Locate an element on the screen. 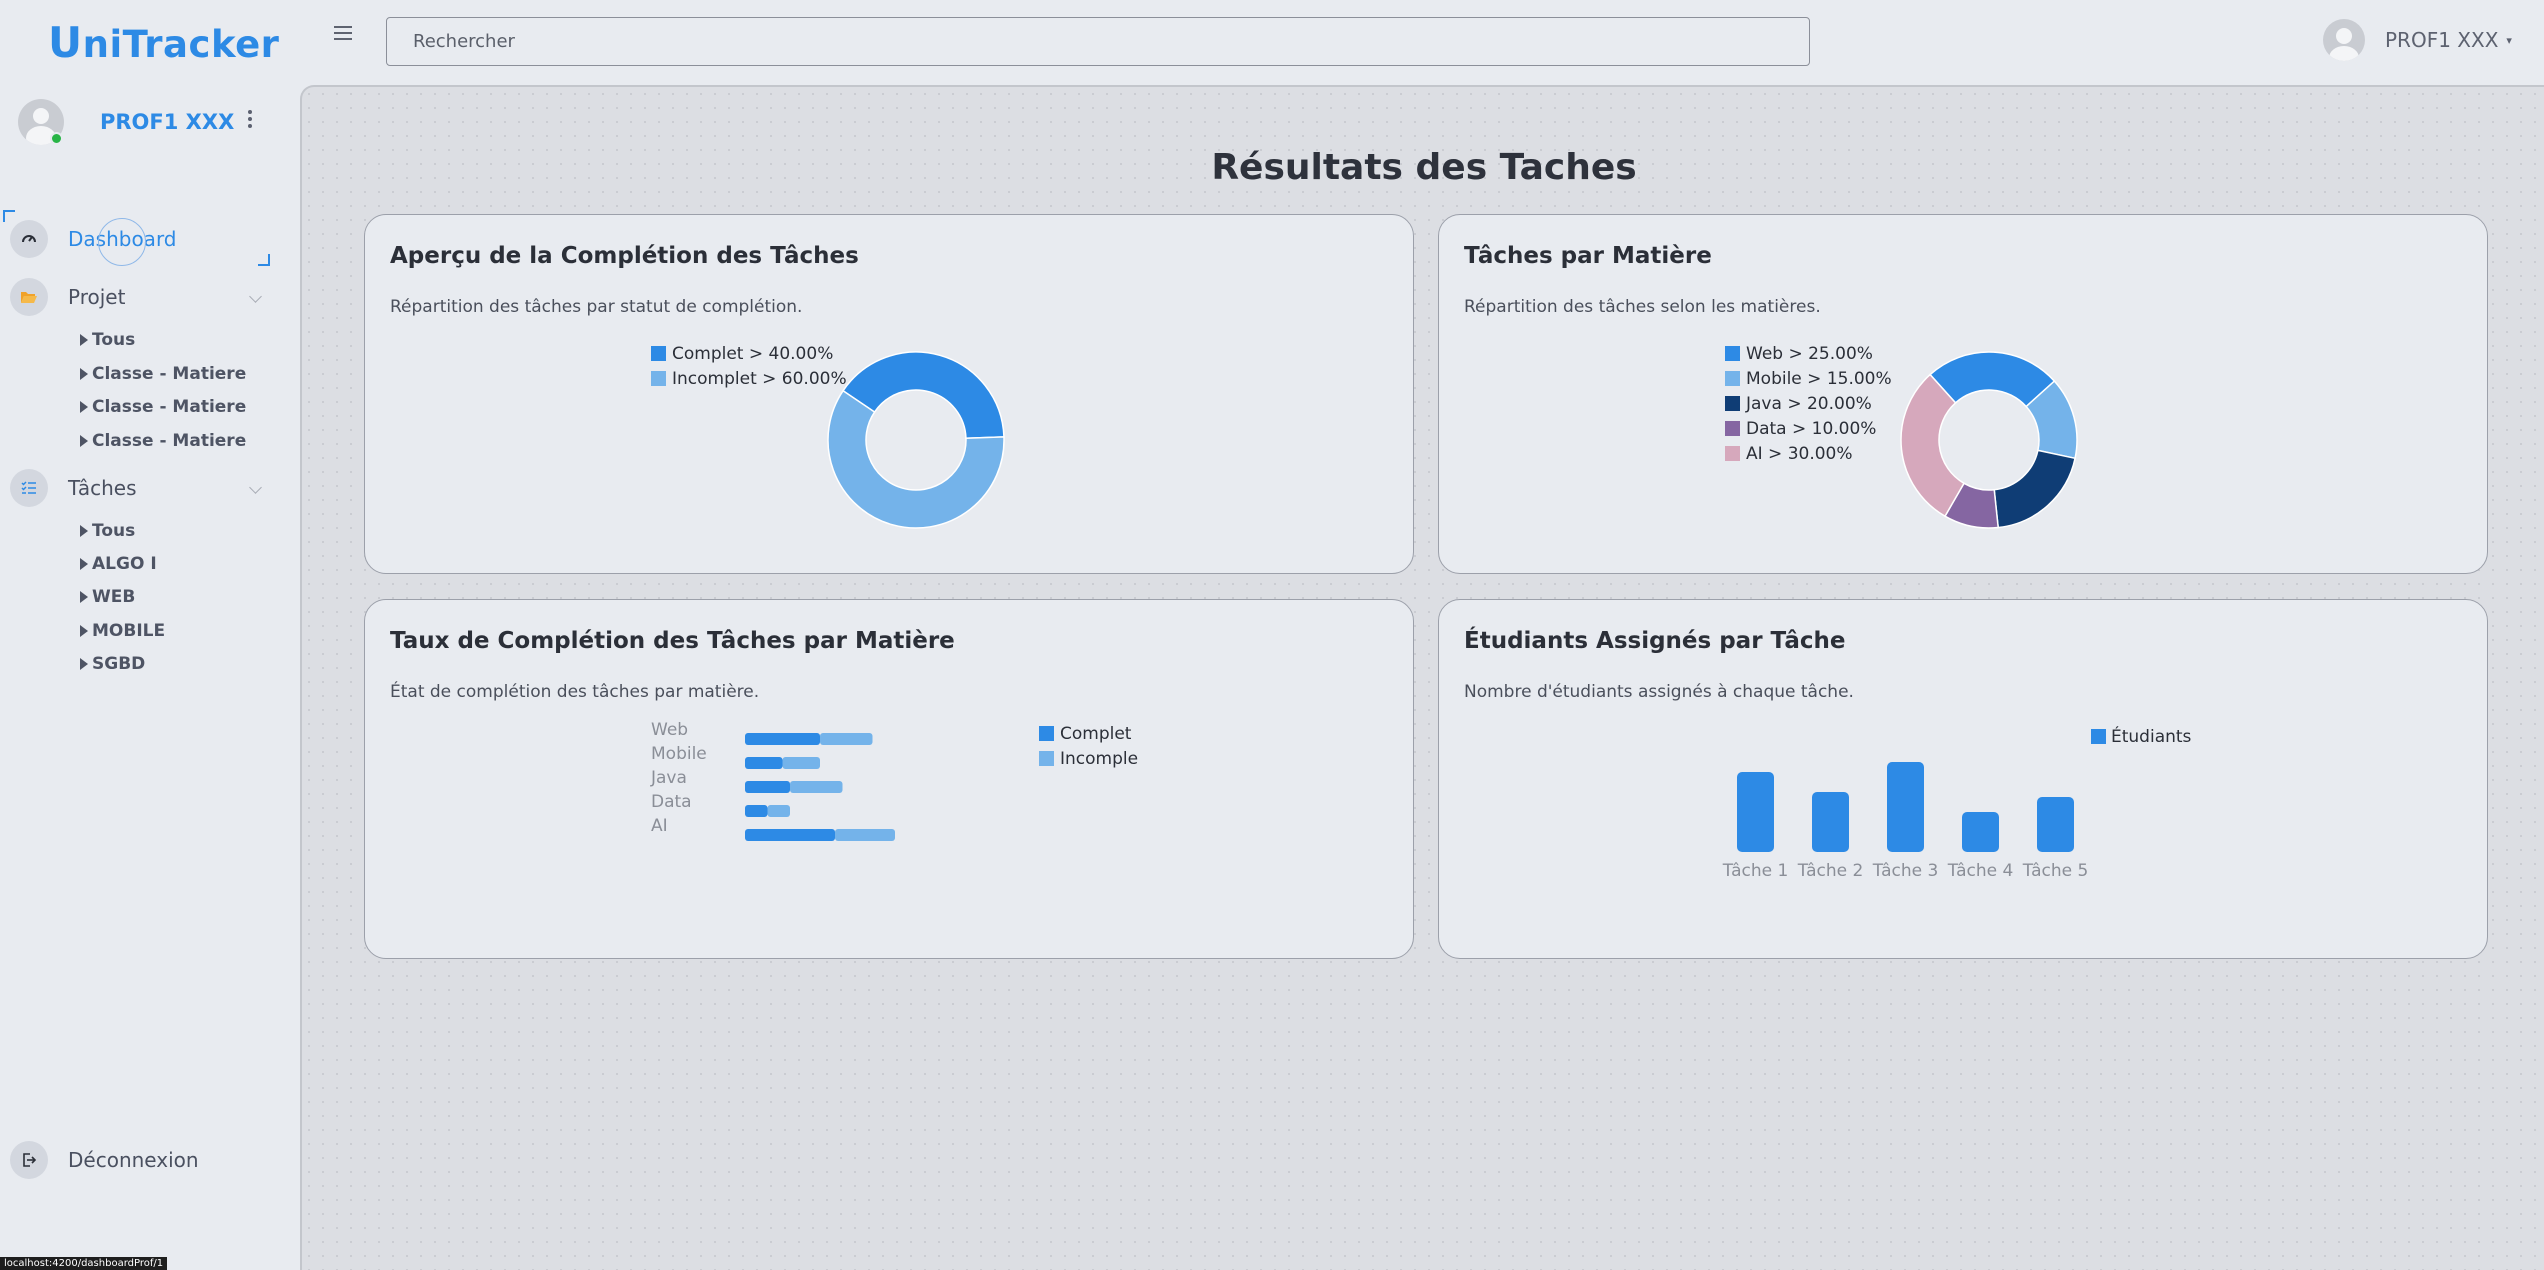 This screenshot has height=1270, width=2544. legend-label: Incomplet > 60.00% is located at coordinates (759, 378).